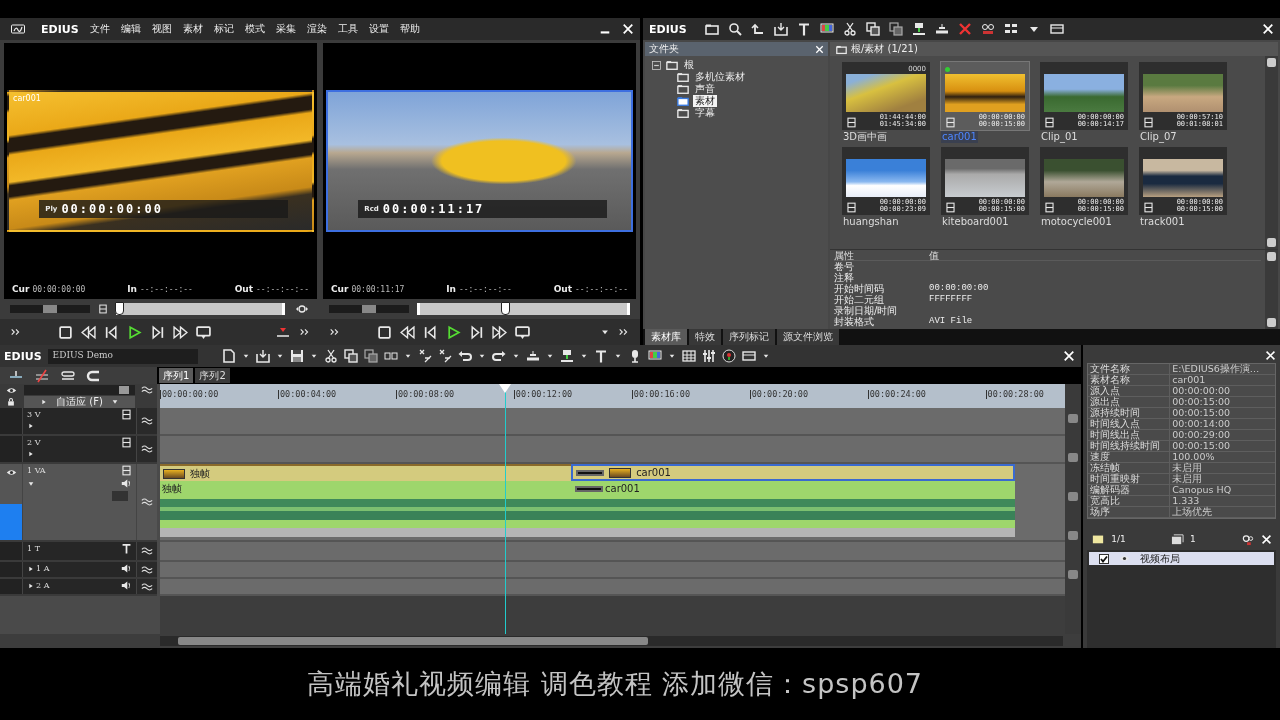  Describe the element at coordinates (780, 29) in the screenshot. I see `import-icon` at that location.